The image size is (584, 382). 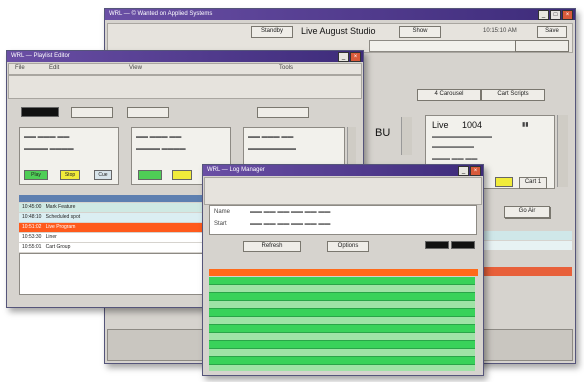 I want to click on menu-file: File, so click(x=20, y=68).